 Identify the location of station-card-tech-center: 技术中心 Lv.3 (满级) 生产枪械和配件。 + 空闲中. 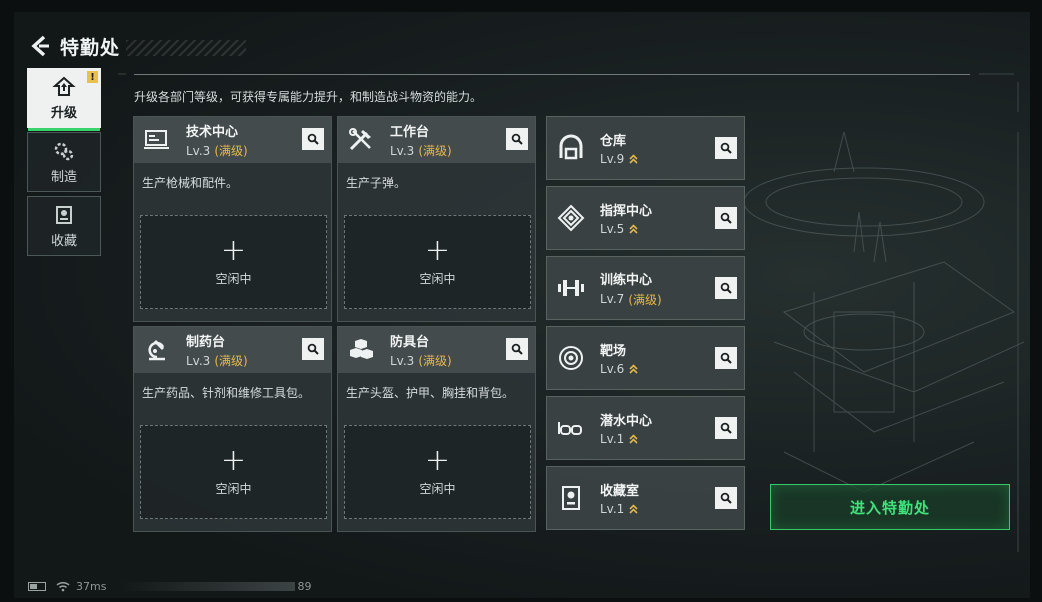
(232, 219).